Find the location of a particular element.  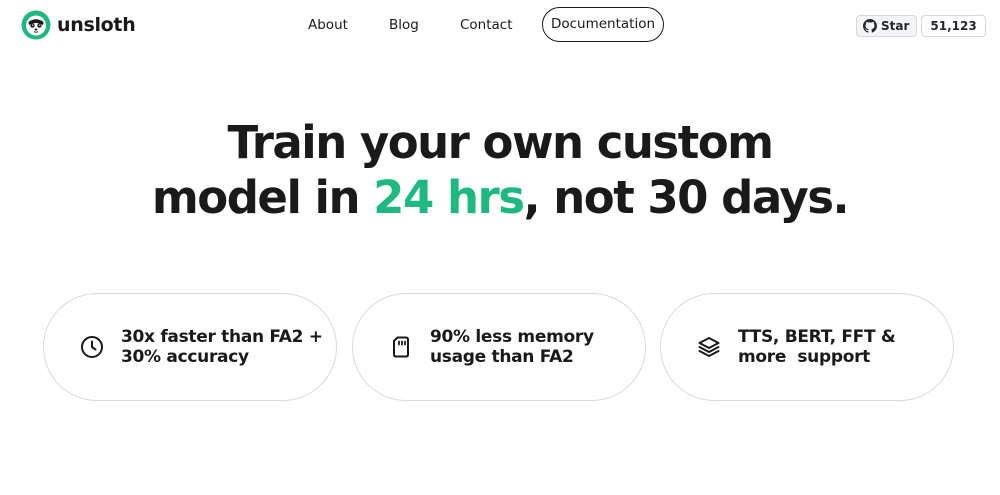

feature-line-2: 30% accuracy is located at coordinates (185, 357).